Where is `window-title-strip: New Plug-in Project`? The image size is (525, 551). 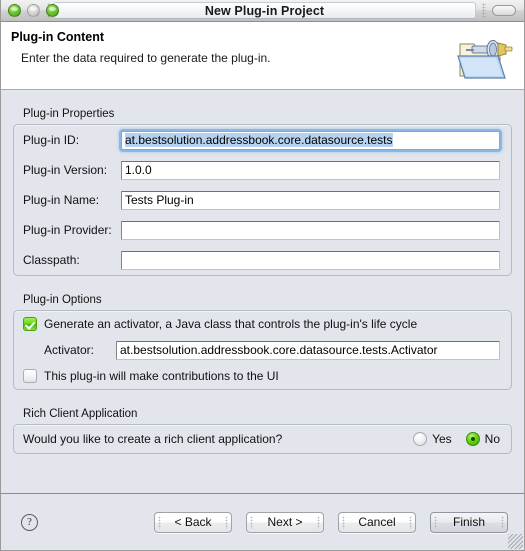 window-title-strip: New Plug-in Project is located at coordinates (264, 10).